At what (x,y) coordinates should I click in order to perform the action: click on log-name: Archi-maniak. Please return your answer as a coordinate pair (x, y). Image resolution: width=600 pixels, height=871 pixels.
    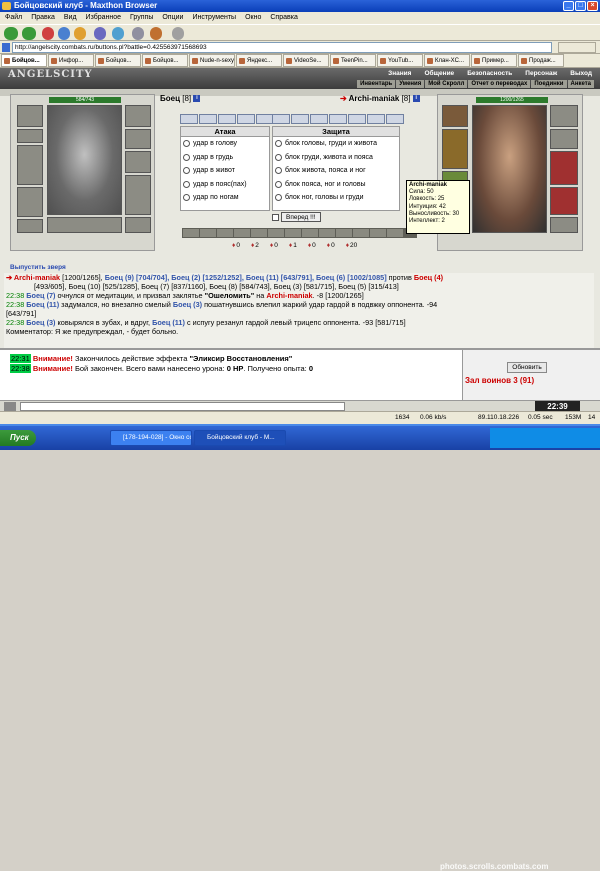
    Looking at the image, I should click on (289, 295).